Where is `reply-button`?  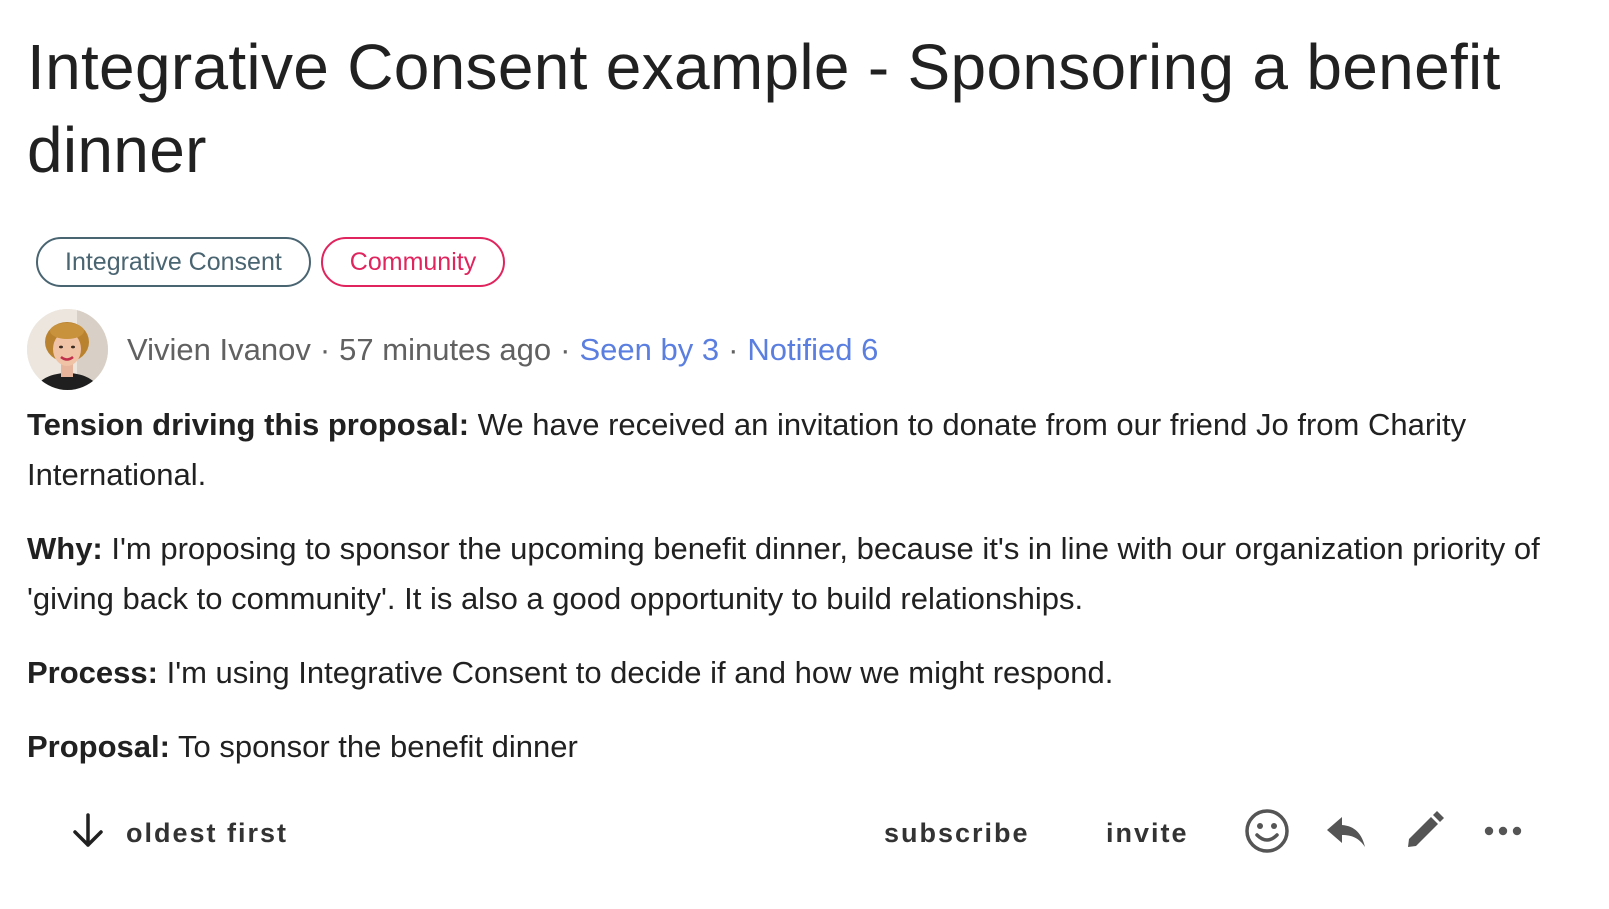
reply-button is located at coordinates (1346, 833).